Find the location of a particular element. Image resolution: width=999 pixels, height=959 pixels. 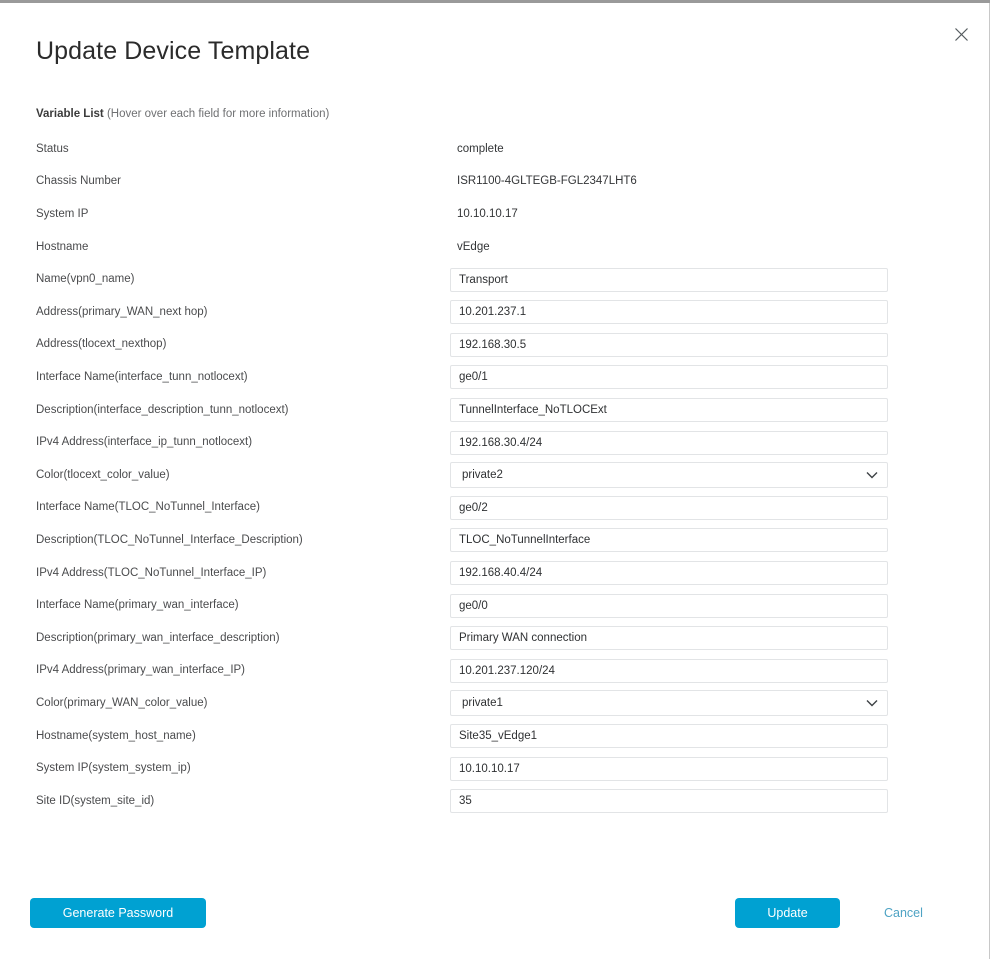

field-label: IPv4 Address(primary_wan_interface_IP) is located at coordinates (141, 670).